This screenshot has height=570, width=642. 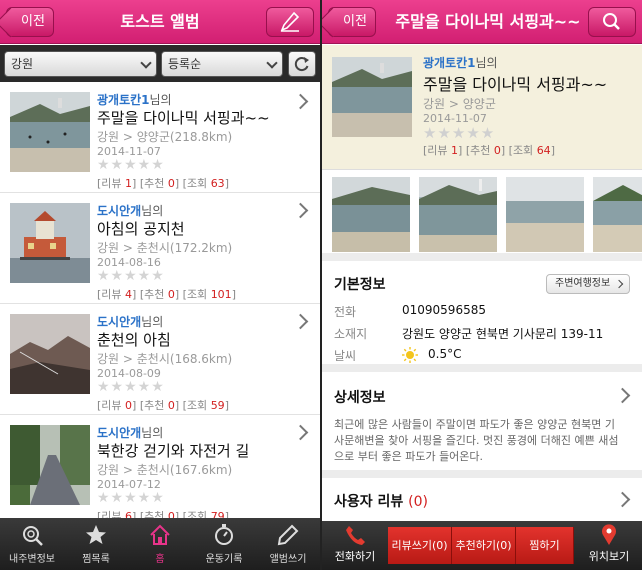 I want to click on photo-gallery, so click(x=482, y=216).